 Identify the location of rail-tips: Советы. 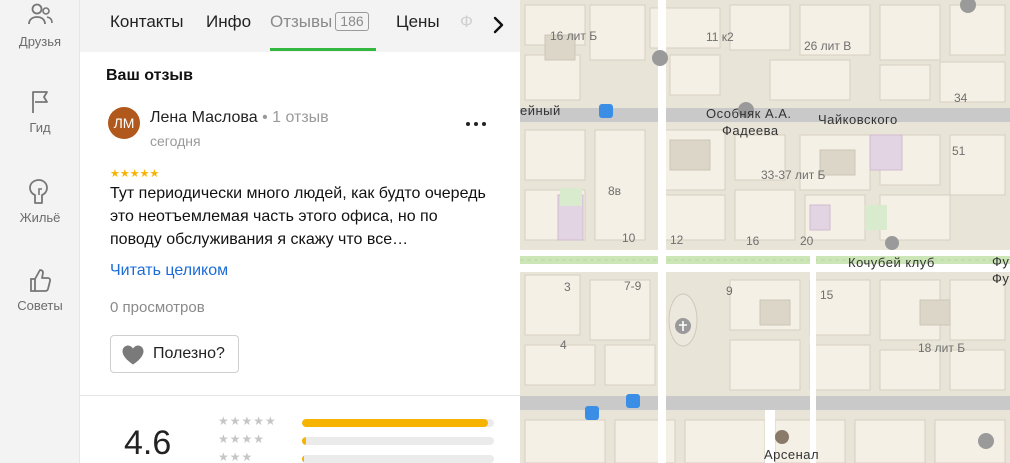
(40, 289).